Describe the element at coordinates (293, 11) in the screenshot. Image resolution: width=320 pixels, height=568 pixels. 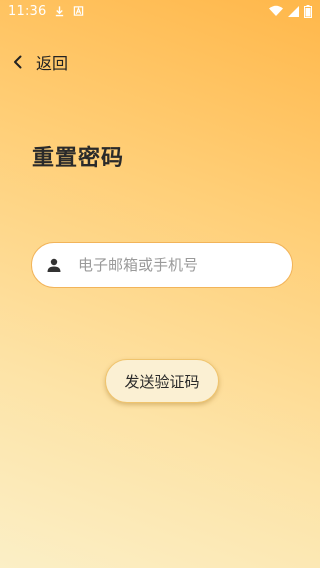
I see `signal-icon` at that location.